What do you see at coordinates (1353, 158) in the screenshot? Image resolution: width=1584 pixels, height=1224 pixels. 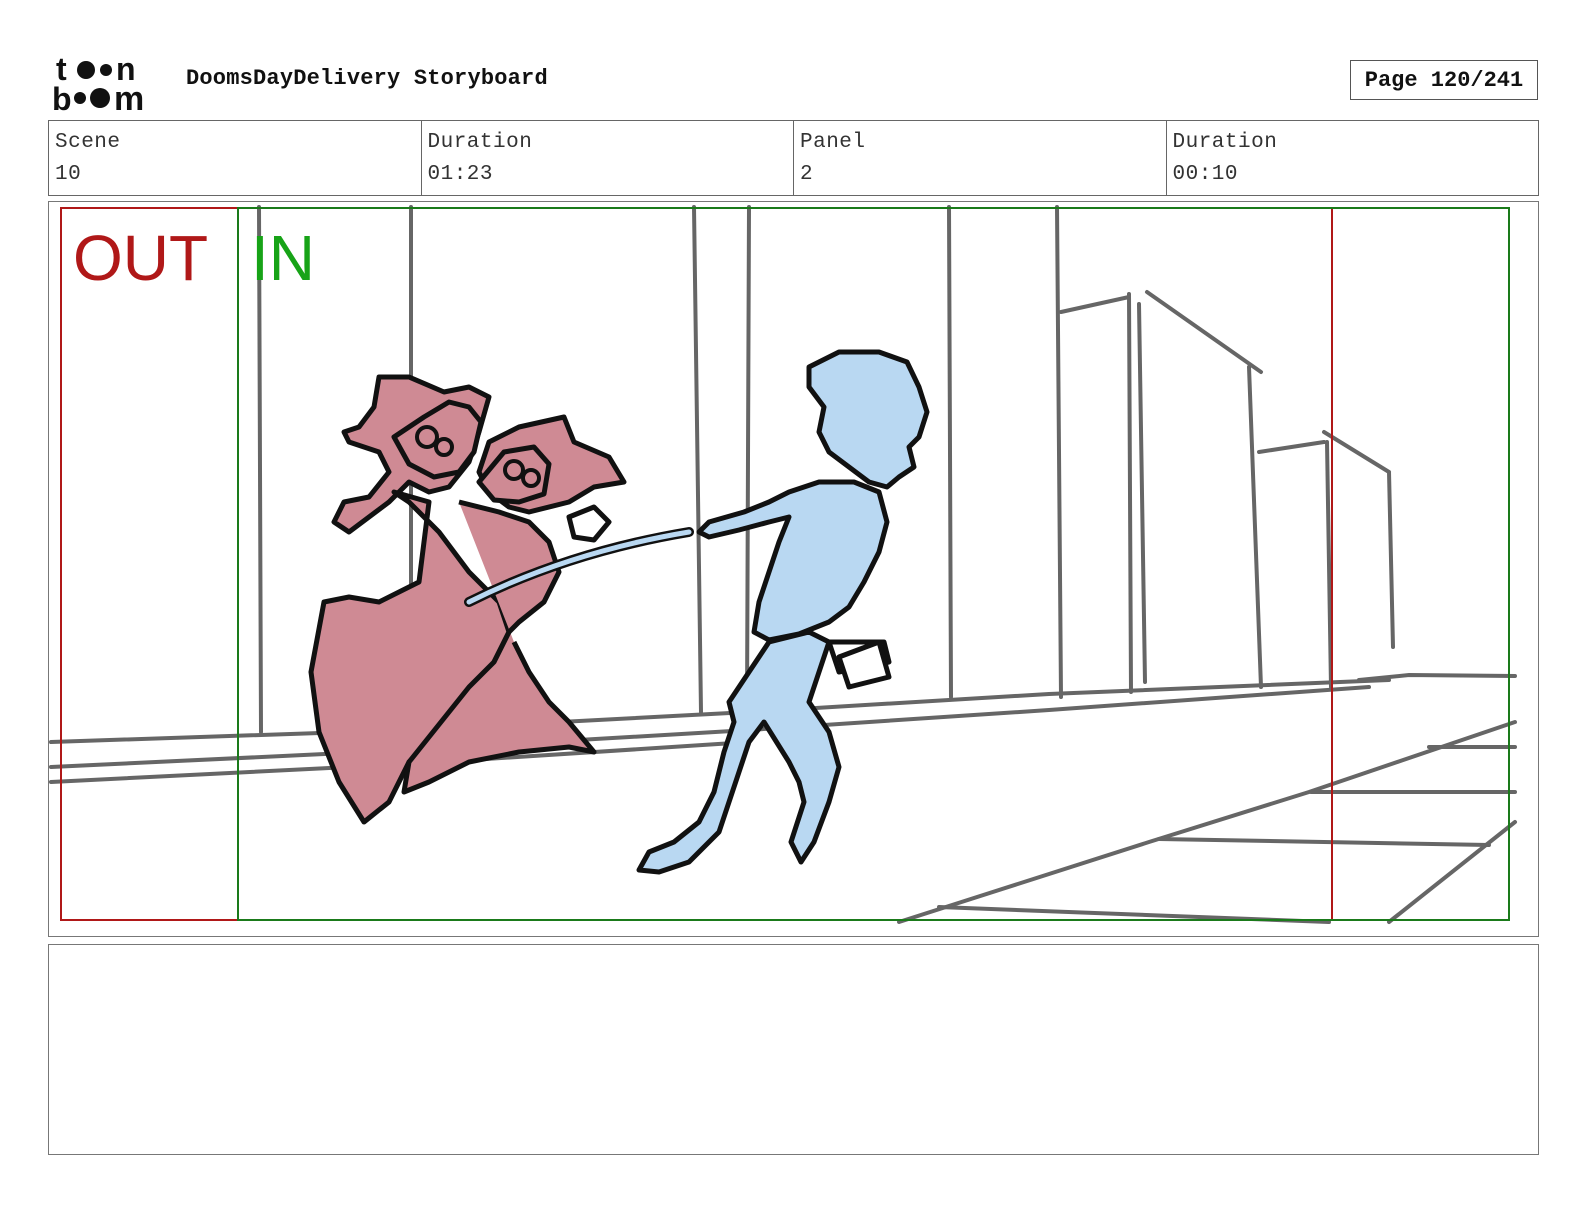 I see `panel-duration-cell: Duration 00:10` at bounding box center [1353, 158].